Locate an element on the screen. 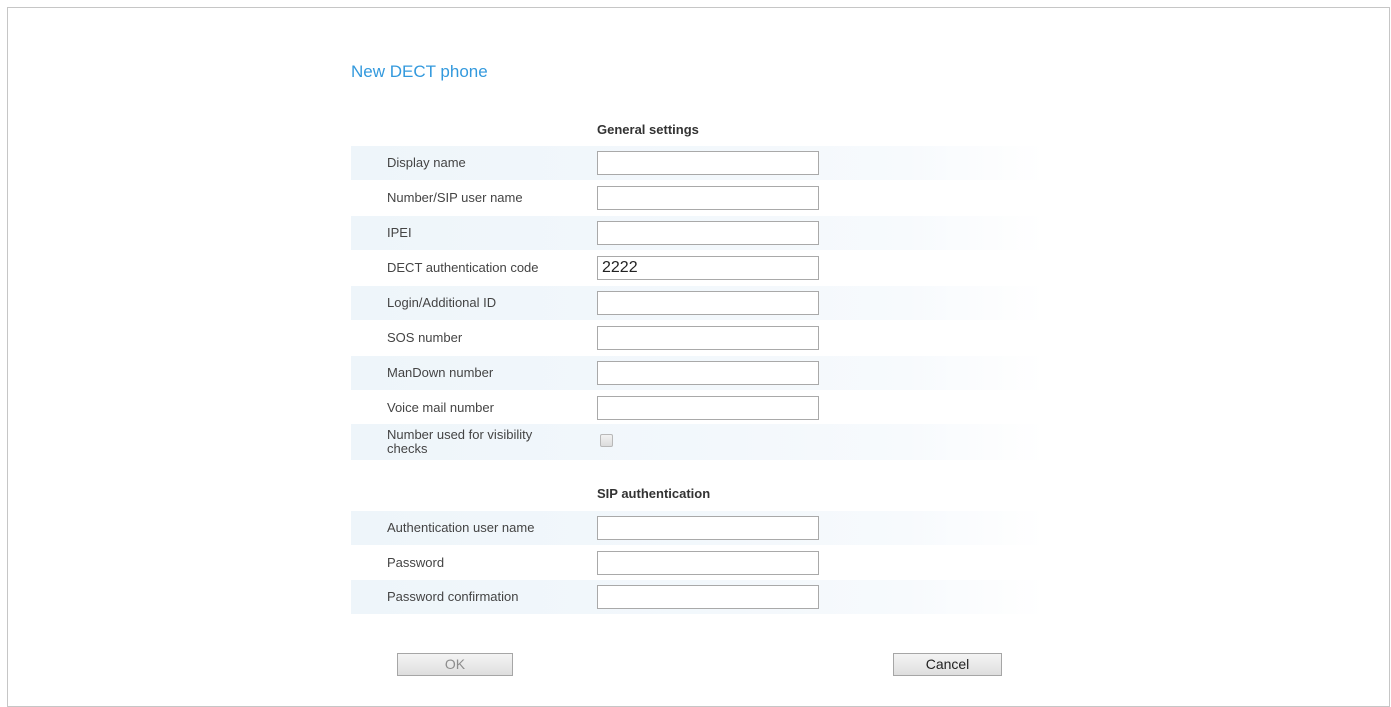 This screenshot has width=1391, height=707. mandown-number-input is located at coordinates (708, 373).